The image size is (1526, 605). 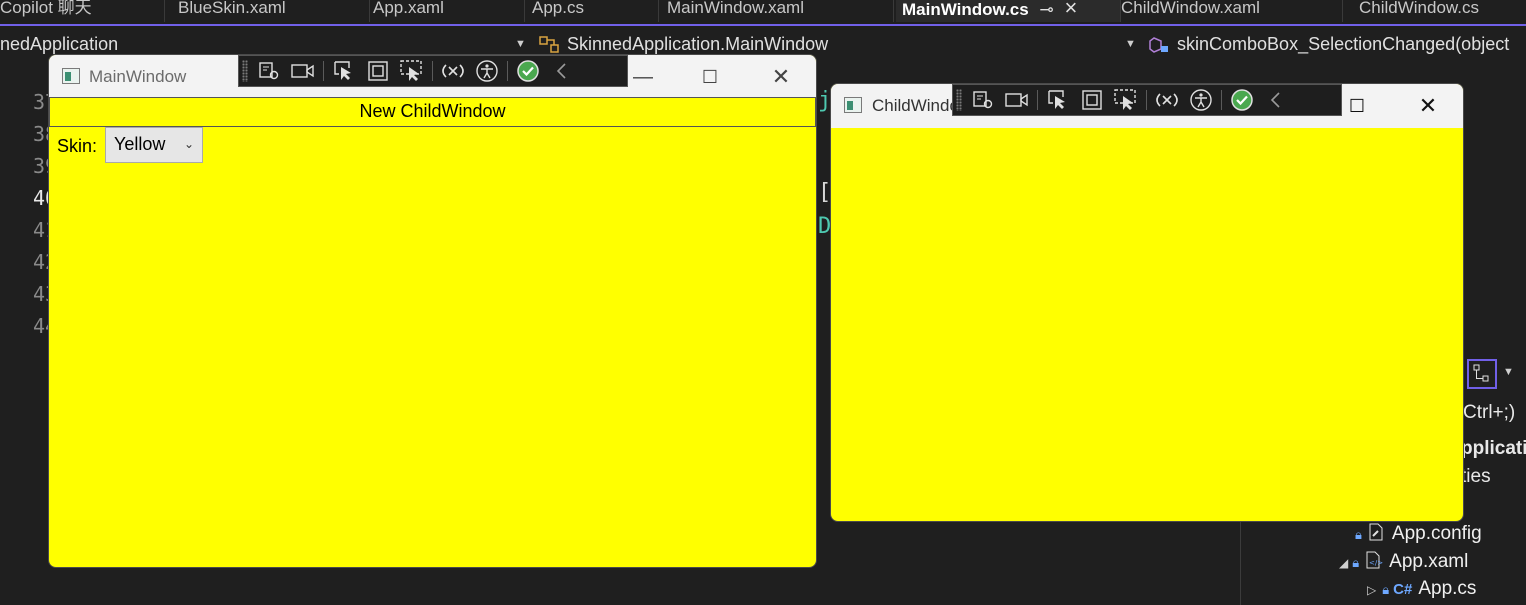 What do you see at coordinates (1439, 11) in the screenshot?
I see `tab-childwindow-cs: ChildWindow.cs` at bounding box center [1439, 11].